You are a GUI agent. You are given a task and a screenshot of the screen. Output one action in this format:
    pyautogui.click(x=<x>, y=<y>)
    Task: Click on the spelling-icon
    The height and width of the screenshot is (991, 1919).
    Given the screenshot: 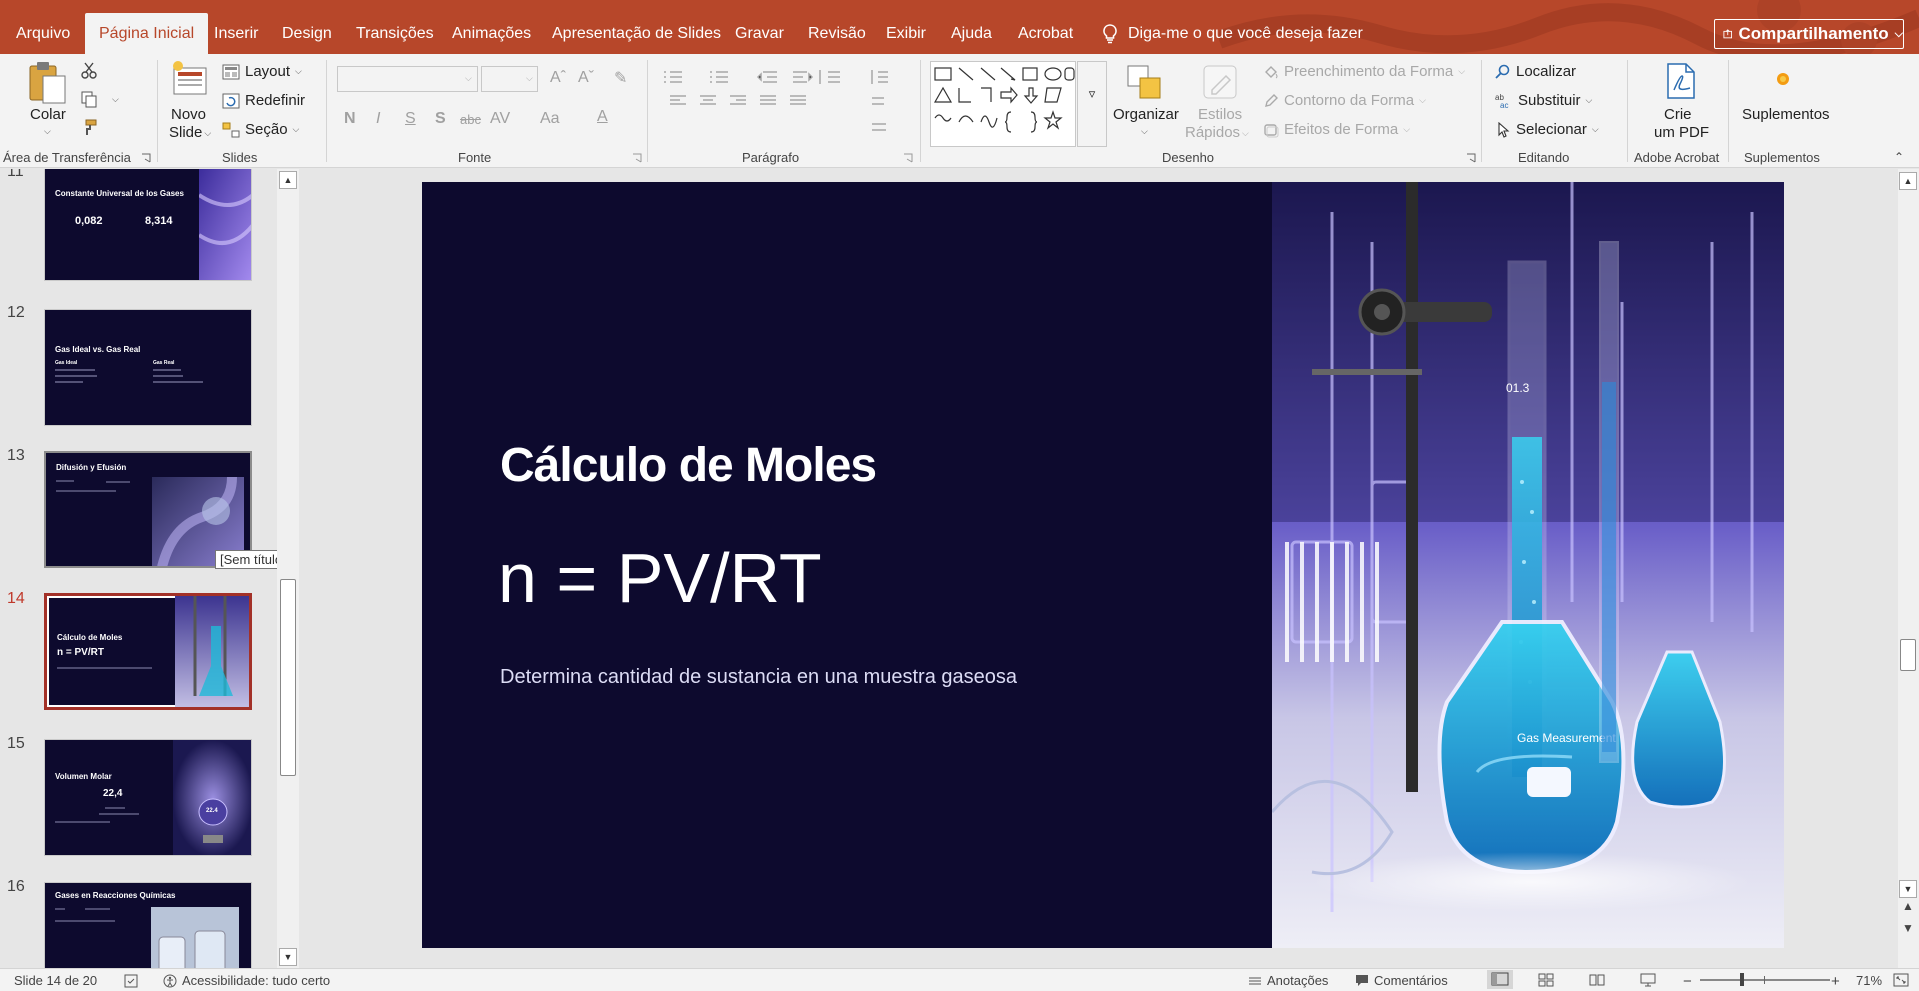 What is the action you would take?
    pyautogui.click(x=131, y=981)
    